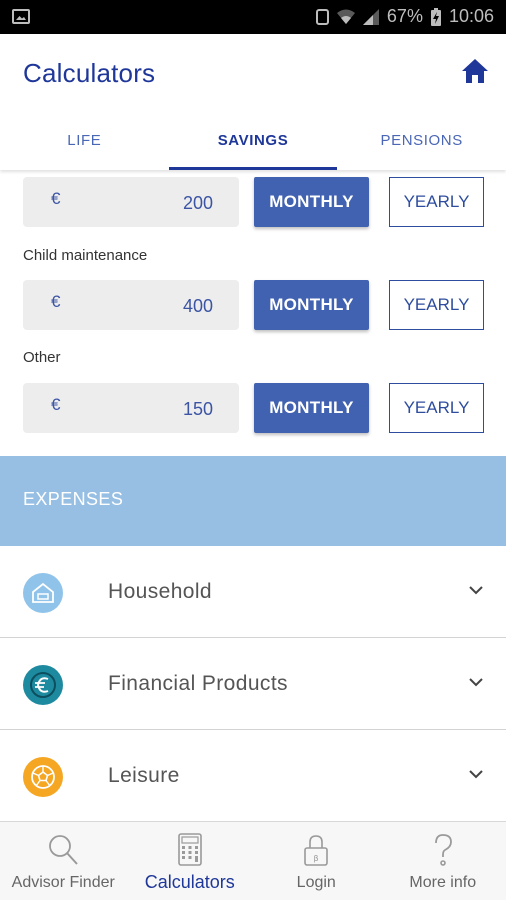 The height and width of the screenshot is (900, 506). What do you see at coordinates (85, 255) in the screenshot?
I see `field-label-child-maintenance: Child maintenance` at bounding box center [85, 255].